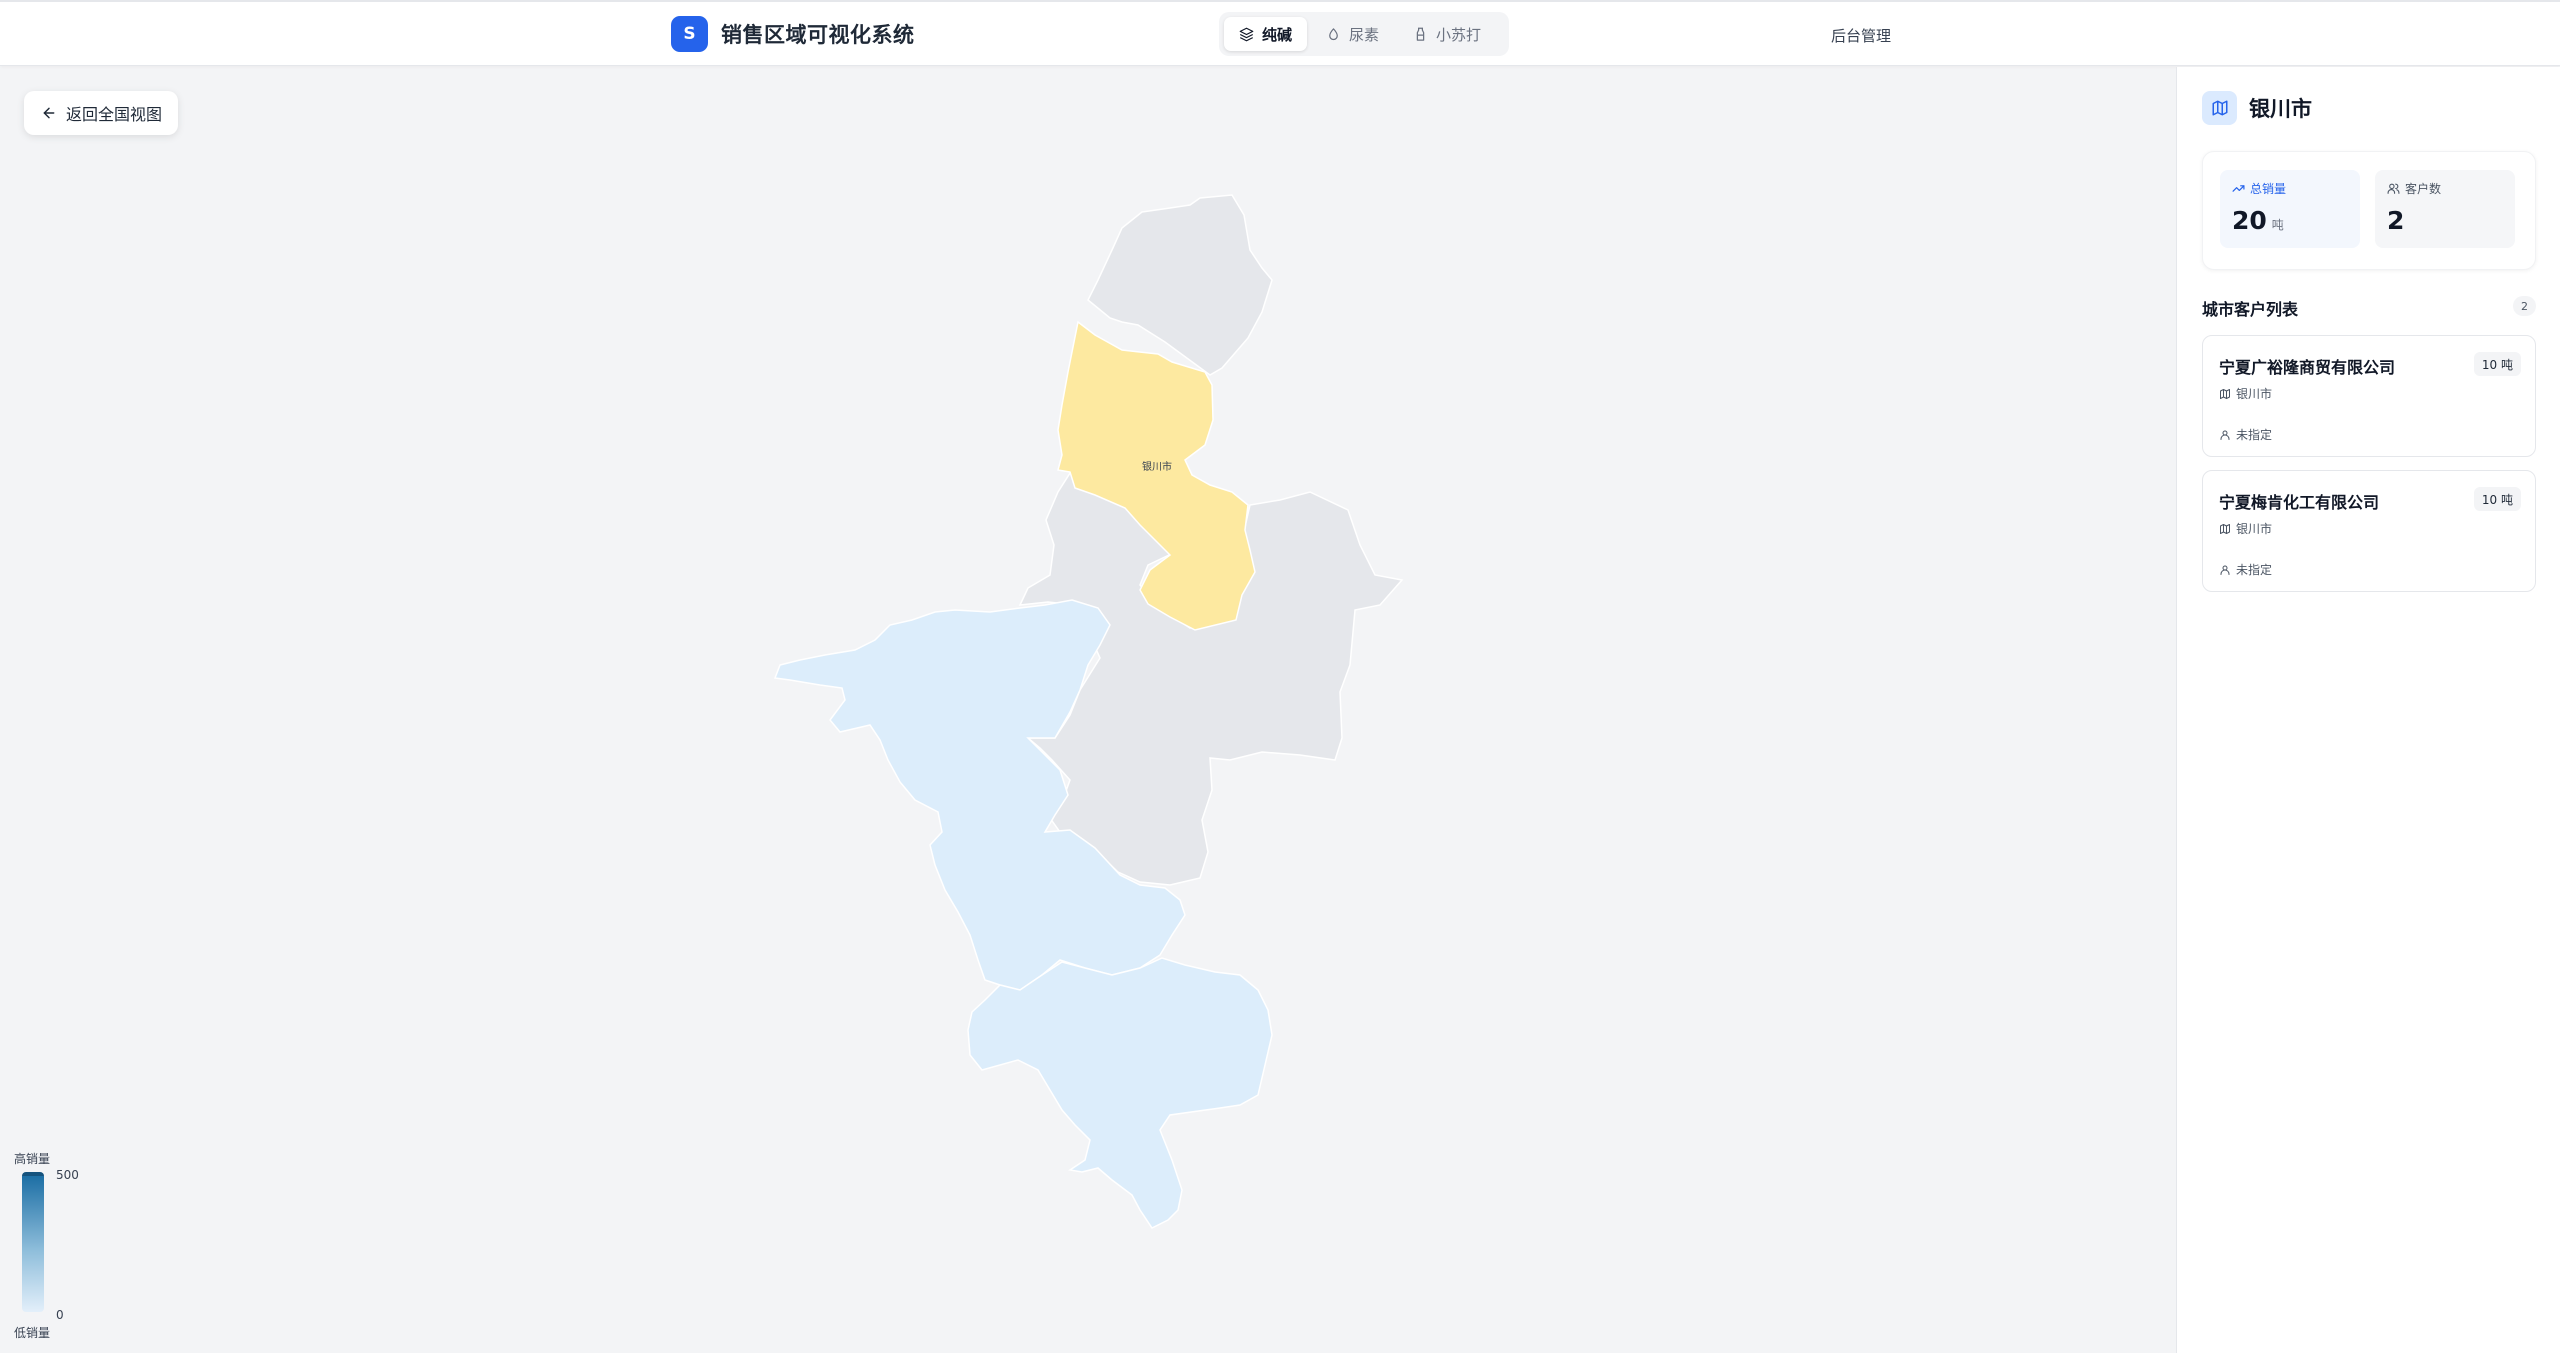 The width and height of the screenshot is (2560, 1353). Describe the element at coordinates (2396, 220) in the screenshot. I see `stat-customers-value: 2` at that location.